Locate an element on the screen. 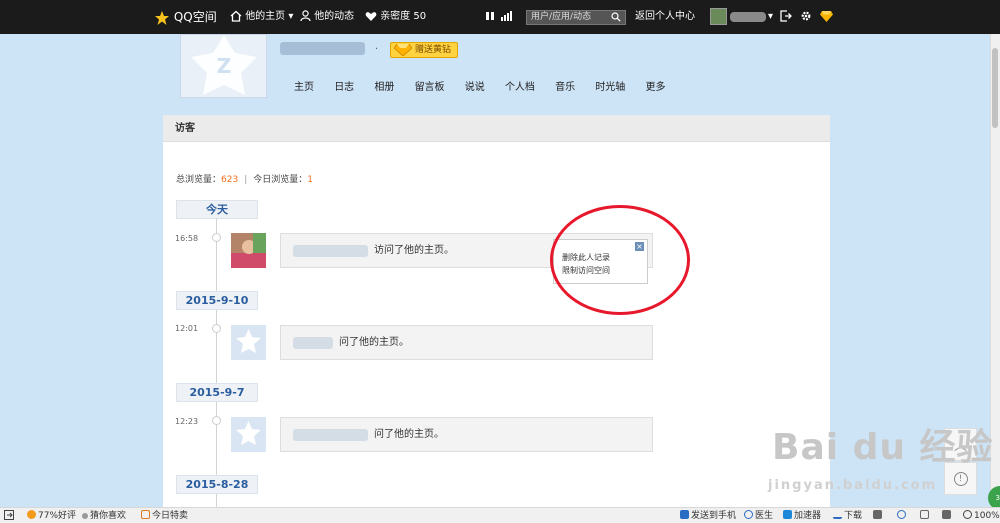  feed-label: 他的动态 is located at coordinates (334, 16).